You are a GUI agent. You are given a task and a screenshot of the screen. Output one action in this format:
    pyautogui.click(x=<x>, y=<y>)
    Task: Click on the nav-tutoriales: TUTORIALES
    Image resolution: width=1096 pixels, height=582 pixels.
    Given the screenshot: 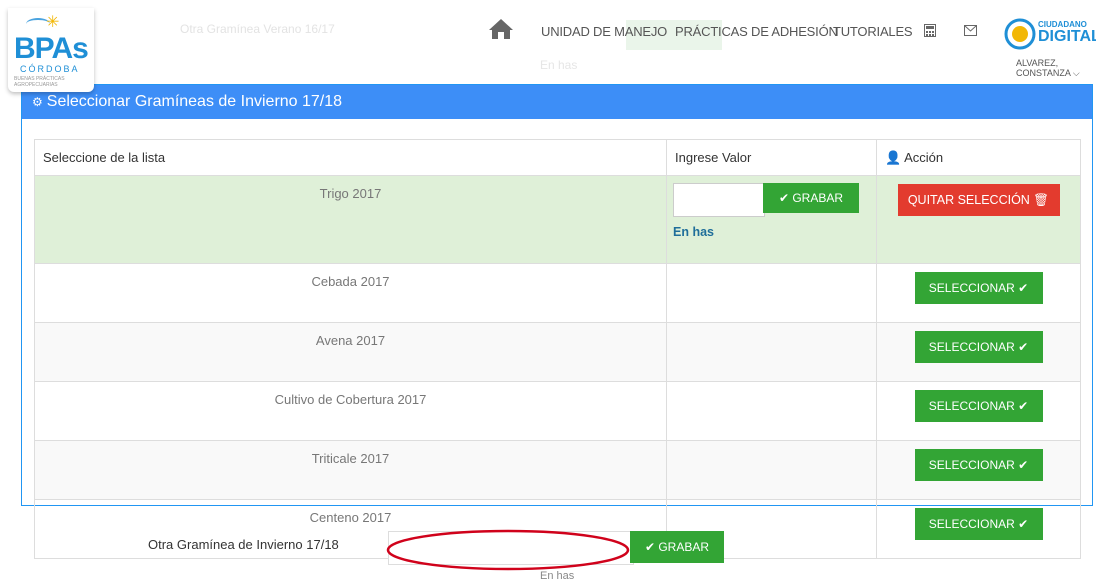 What is the action you would take?
    pyautogui.click(x=873, y=31)
    